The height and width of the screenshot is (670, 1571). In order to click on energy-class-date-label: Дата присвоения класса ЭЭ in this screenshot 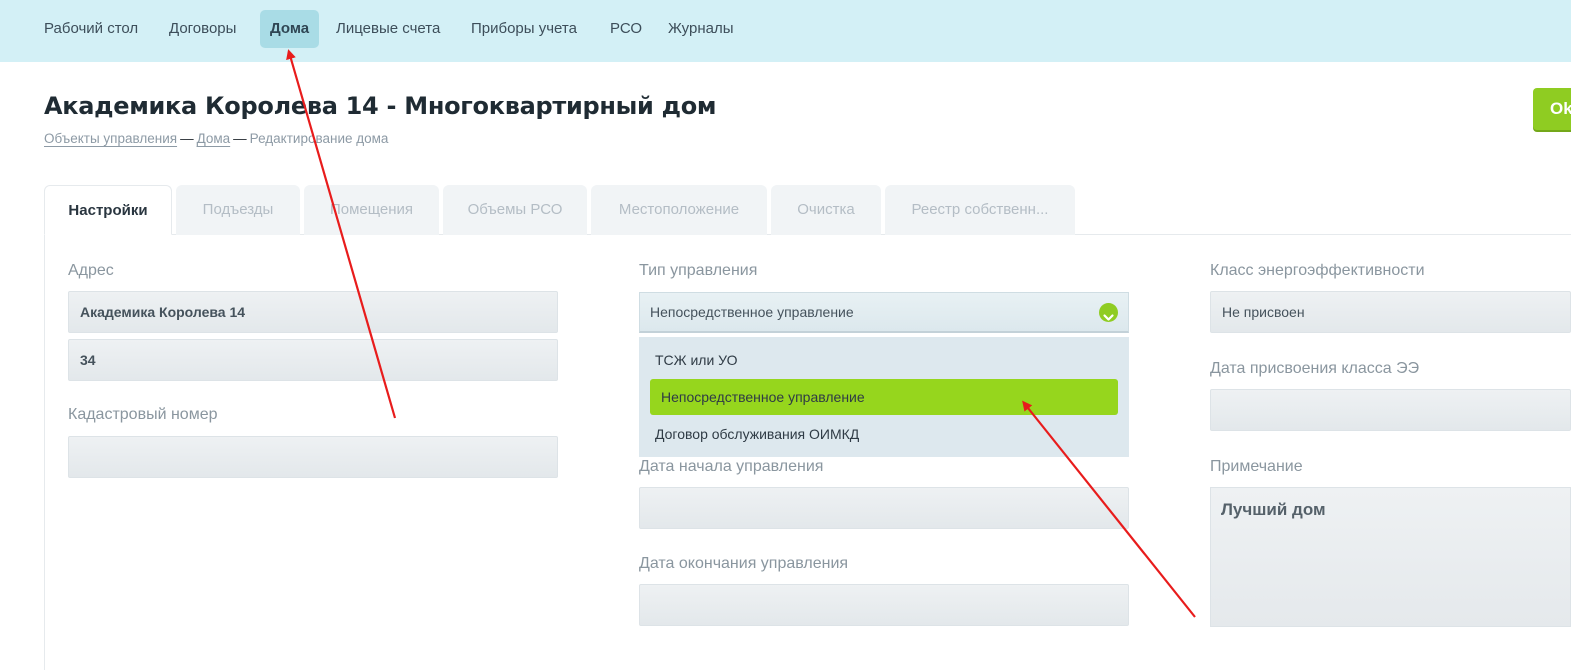, I will do `click(1315, 368)`.